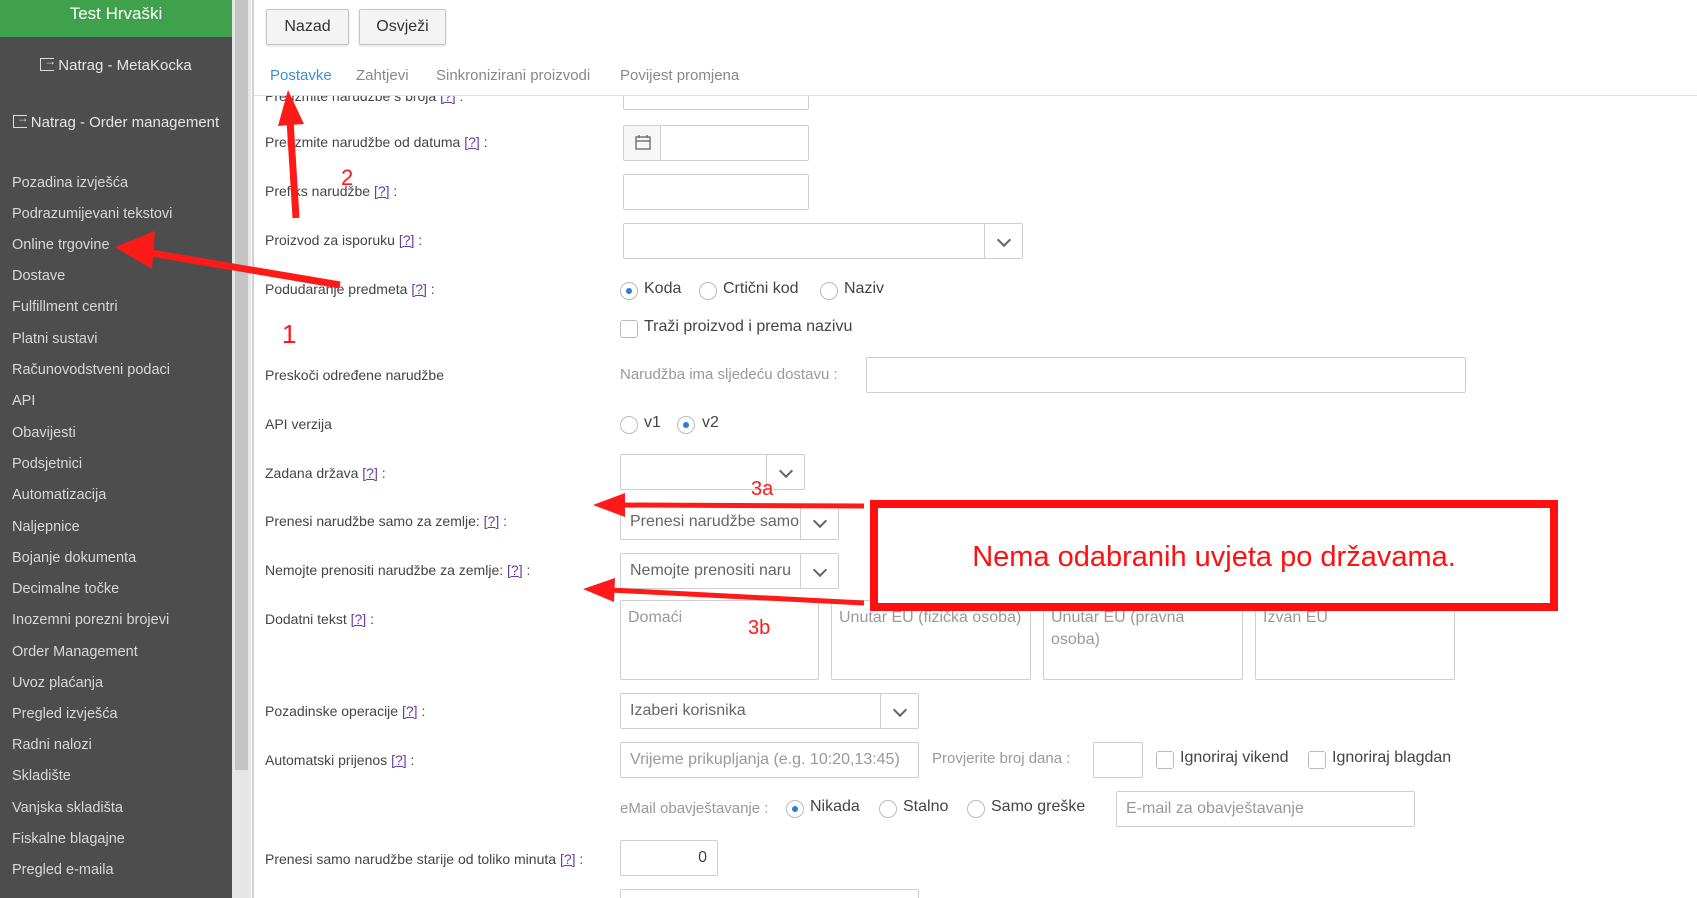 Image resolution: width=1697 pixels, height=898 pixels. What do you see at coordinates (135, 250) in the screenshot?
I see `arrow-1-head` at bounding box center [135, 250].